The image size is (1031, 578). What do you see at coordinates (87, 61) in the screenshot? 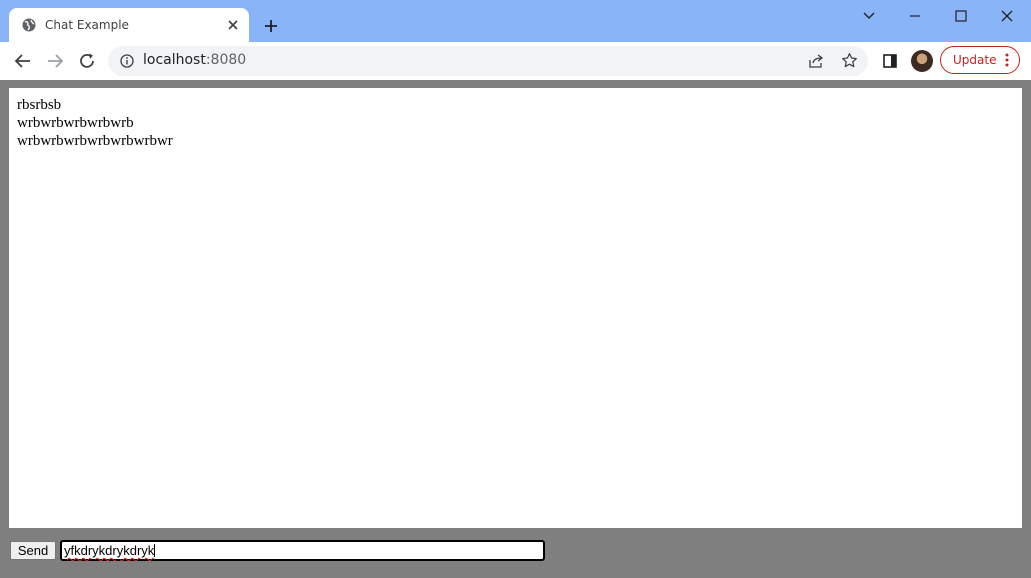
I see `reload-icon` at bounding box center [87, 61].